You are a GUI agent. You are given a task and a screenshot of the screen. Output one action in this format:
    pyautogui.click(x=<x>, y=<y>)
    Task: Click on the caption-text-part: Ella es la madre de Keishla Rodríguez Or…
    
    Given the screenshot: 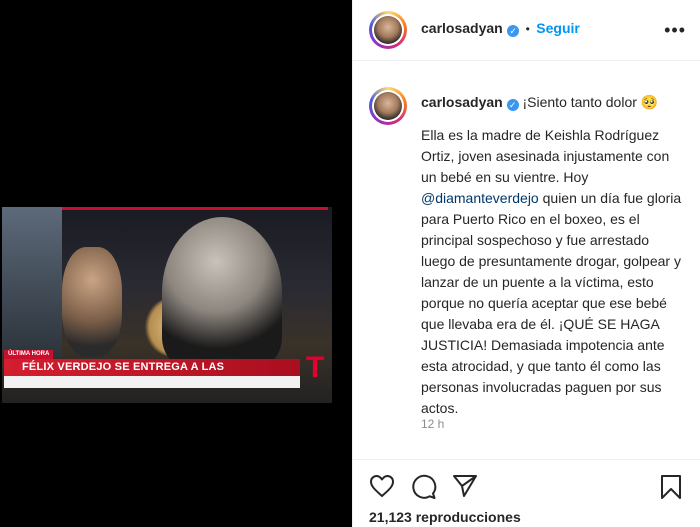 What is the action you would take?
    pyautogui.click(x=547, y=156)
    